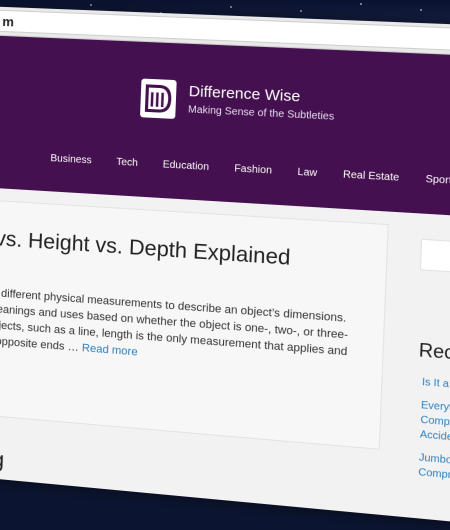 The height and width of the screenshot is (530, 450). I want to click on nav-item-sports: Sports, so click(431, 180).